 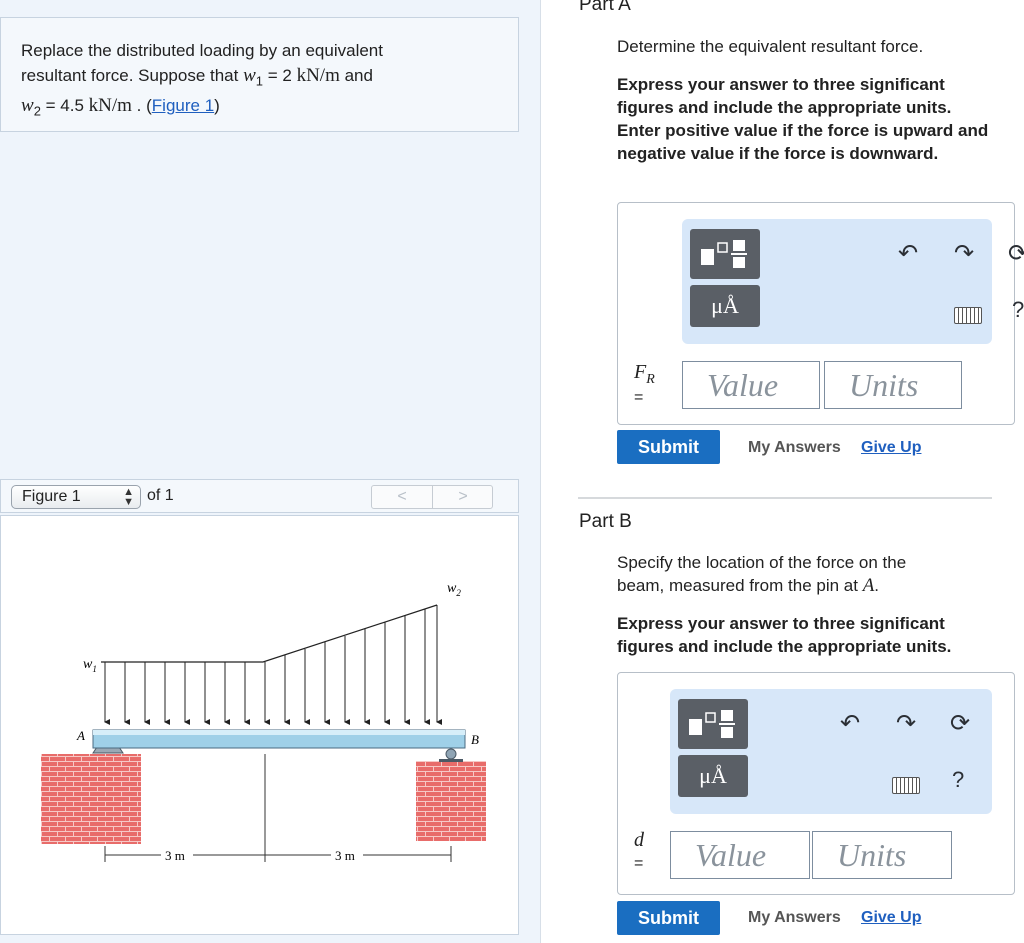 I want to click on figure-pager: < >, so click(x=432, y=497).